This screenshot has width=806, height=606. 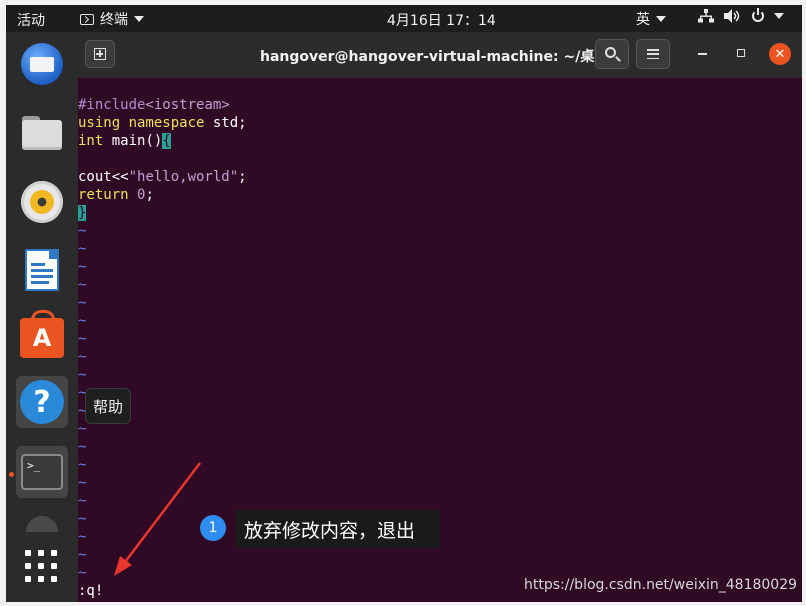 I want to click on app-menu: 终端, so click(x=112, y=19).